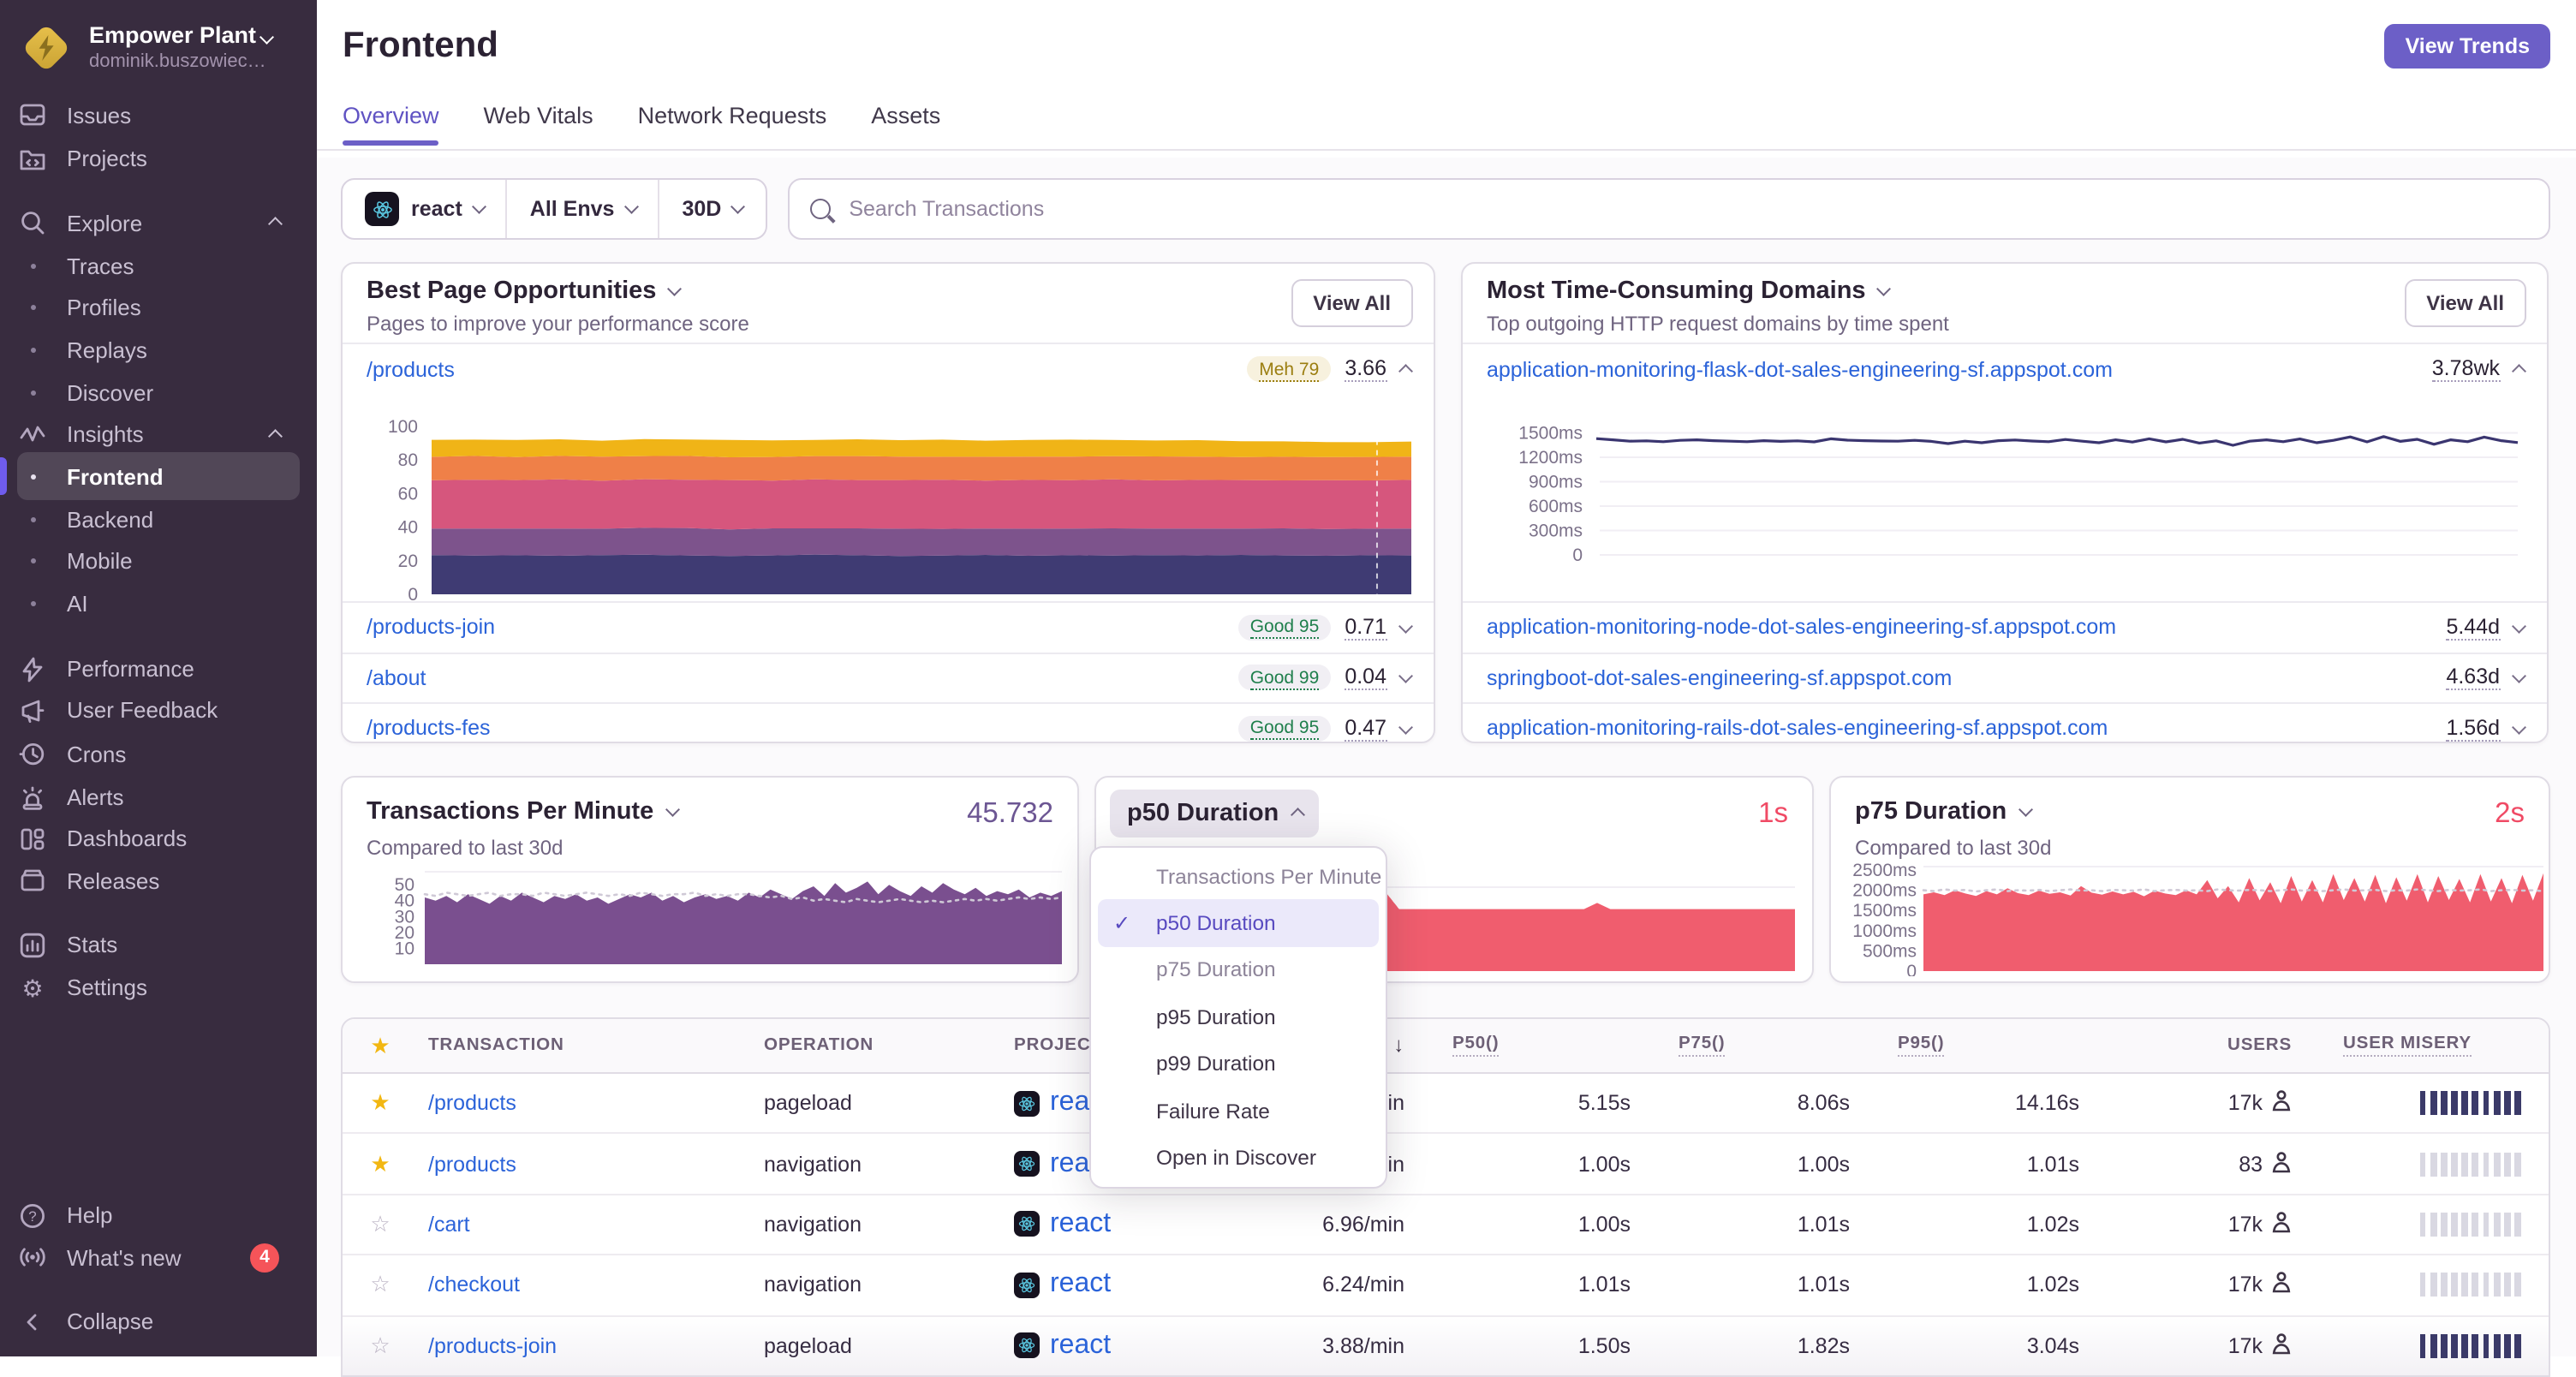 The height and width of the screenshot is (1377, 2576). Describe the element at coordinates (889, 497) in the screenshot. I see `web-vitals-stacked-chart: 0 20 40 60 80 100` at that location.